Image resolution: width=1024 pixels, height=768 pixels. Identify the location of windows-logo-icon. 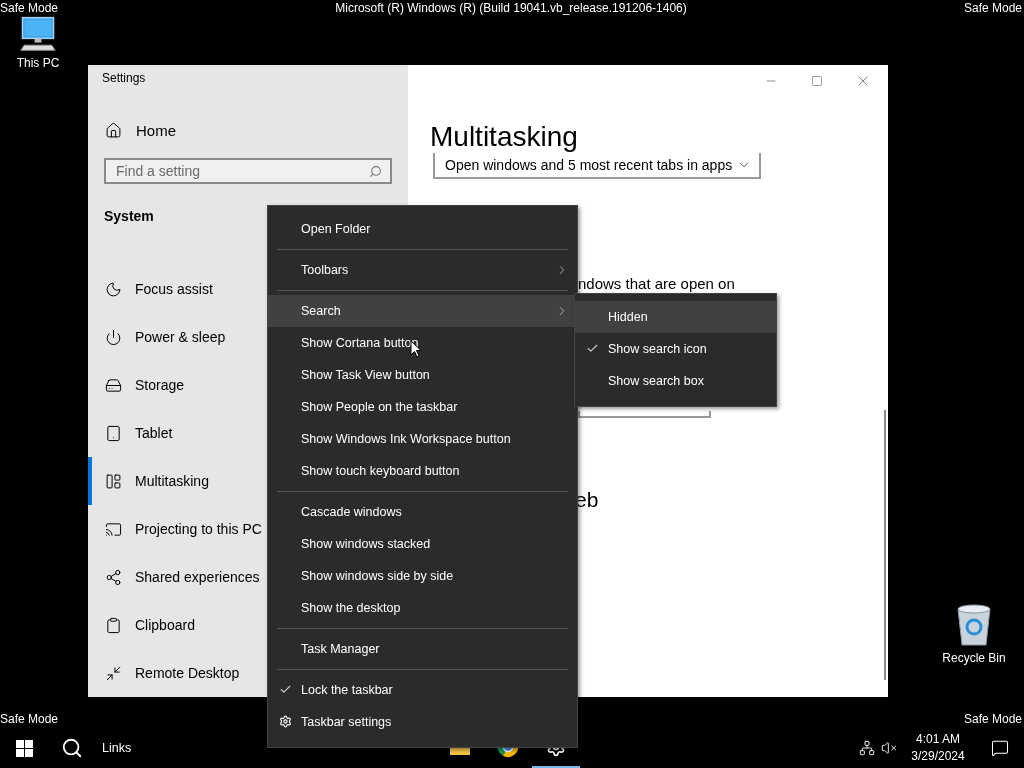
(24, 748).